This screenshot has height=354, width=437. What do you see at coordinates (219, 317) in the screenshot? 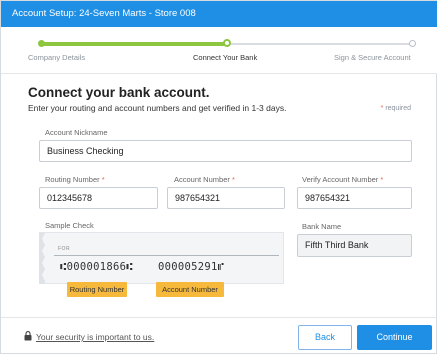
I see `footer-divider` at bounding box center [219, 317].